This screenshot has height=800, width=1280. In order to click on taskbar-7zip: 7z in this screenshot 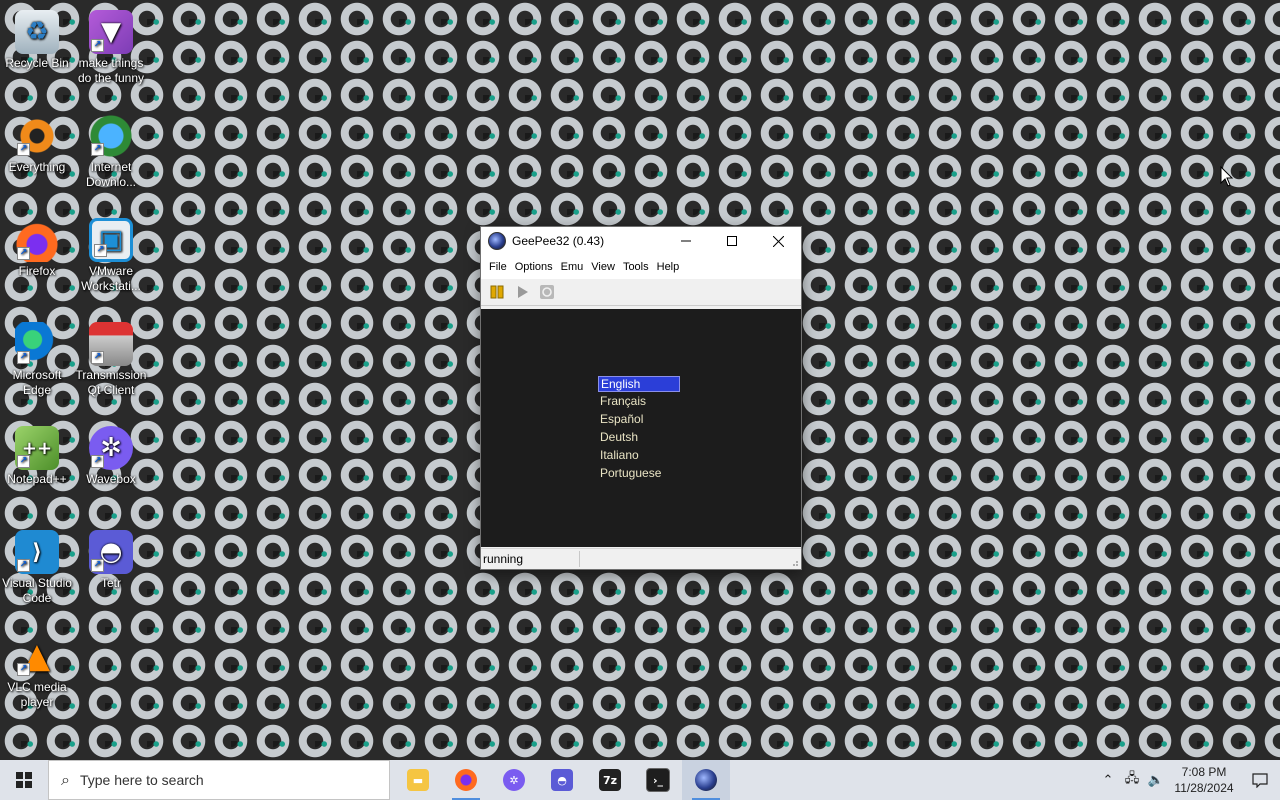, I will do `click(610, 780)`.